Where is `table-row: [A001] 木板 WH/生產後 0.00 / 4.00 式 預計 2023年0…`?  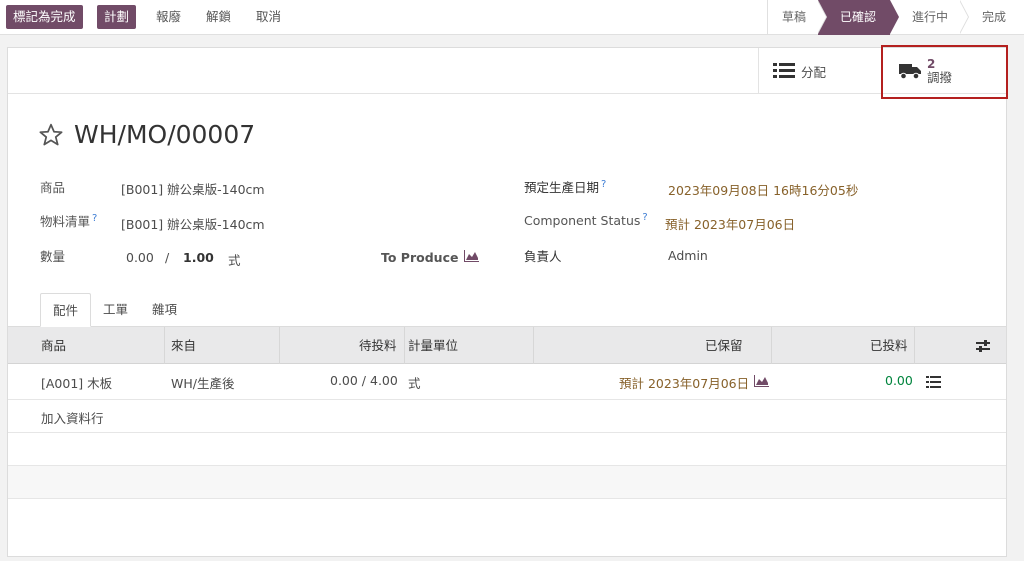 table-row: [A001] 木板 WH/生產後 0.00 / 4.00 式 預計 2023年0… is located at coordinates (507, 382).